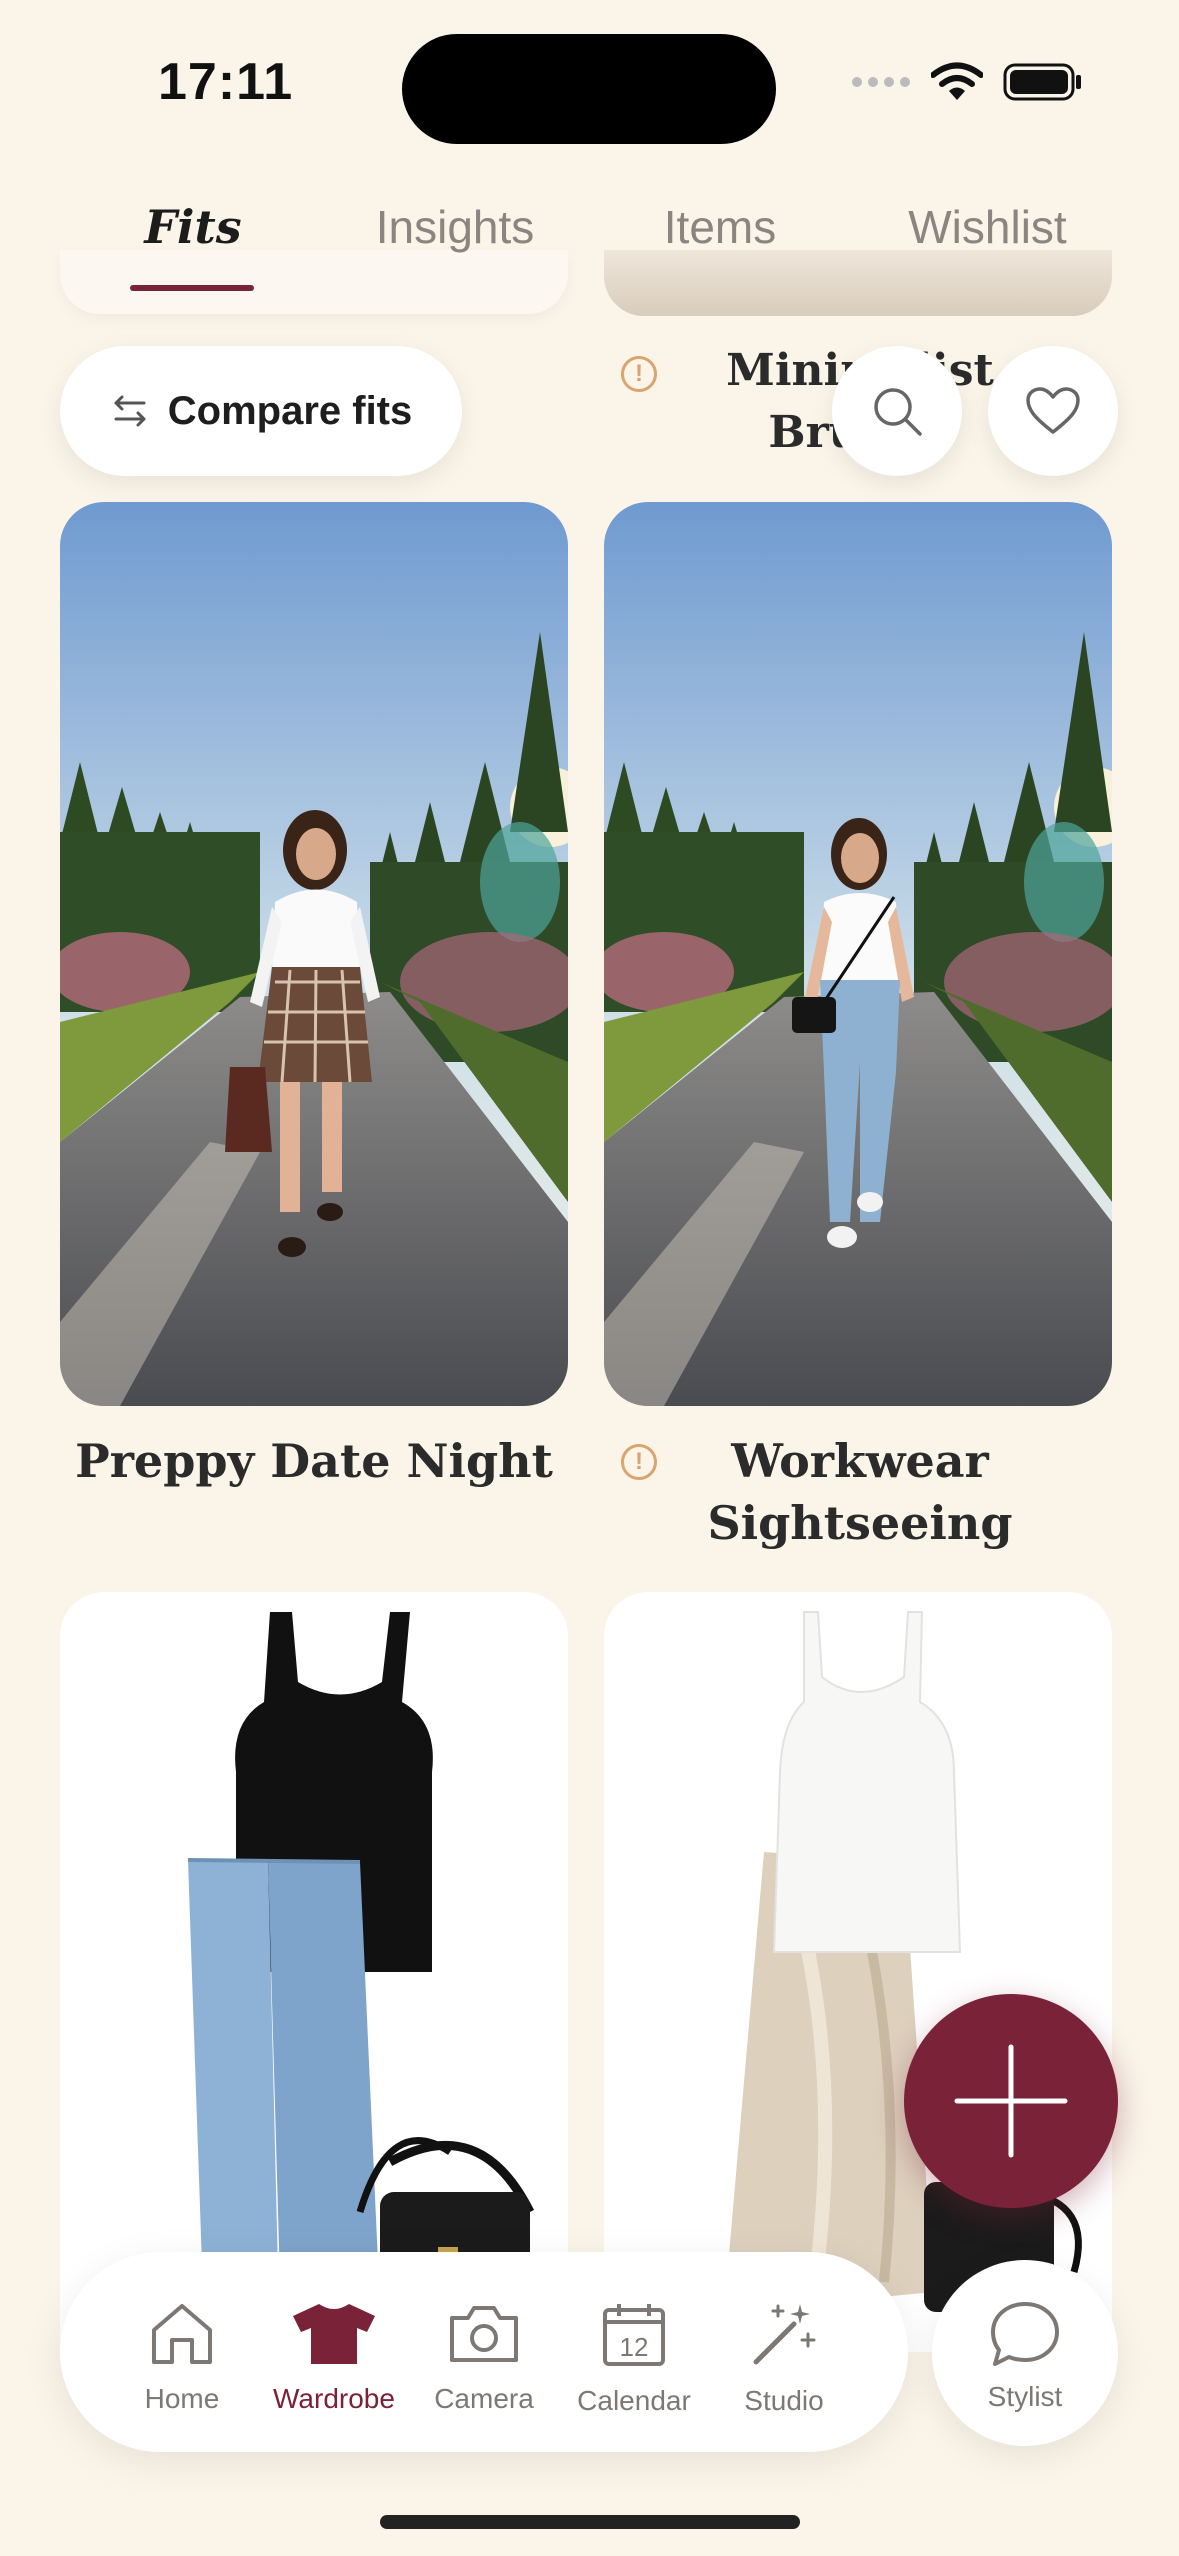  Describe the element at coordinates (334, 2398) in the screenshot. I see `nav-label: Wardrobe` at that location.